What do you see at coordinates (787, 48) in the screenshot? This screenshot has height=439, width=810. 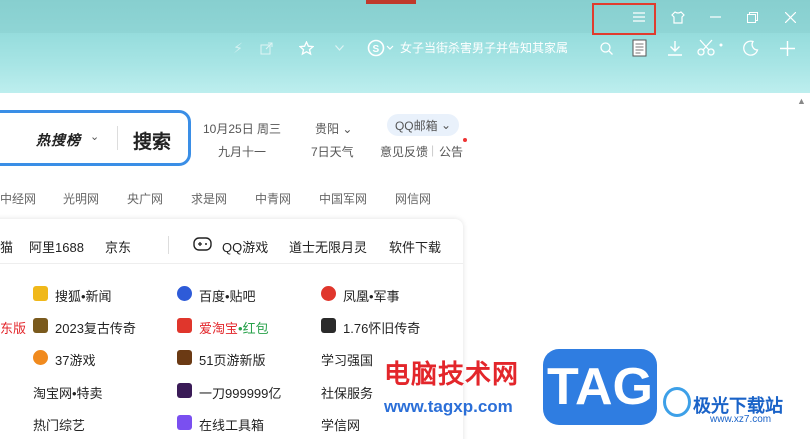 I see `plus-icon` at bounding box center [787, 48].